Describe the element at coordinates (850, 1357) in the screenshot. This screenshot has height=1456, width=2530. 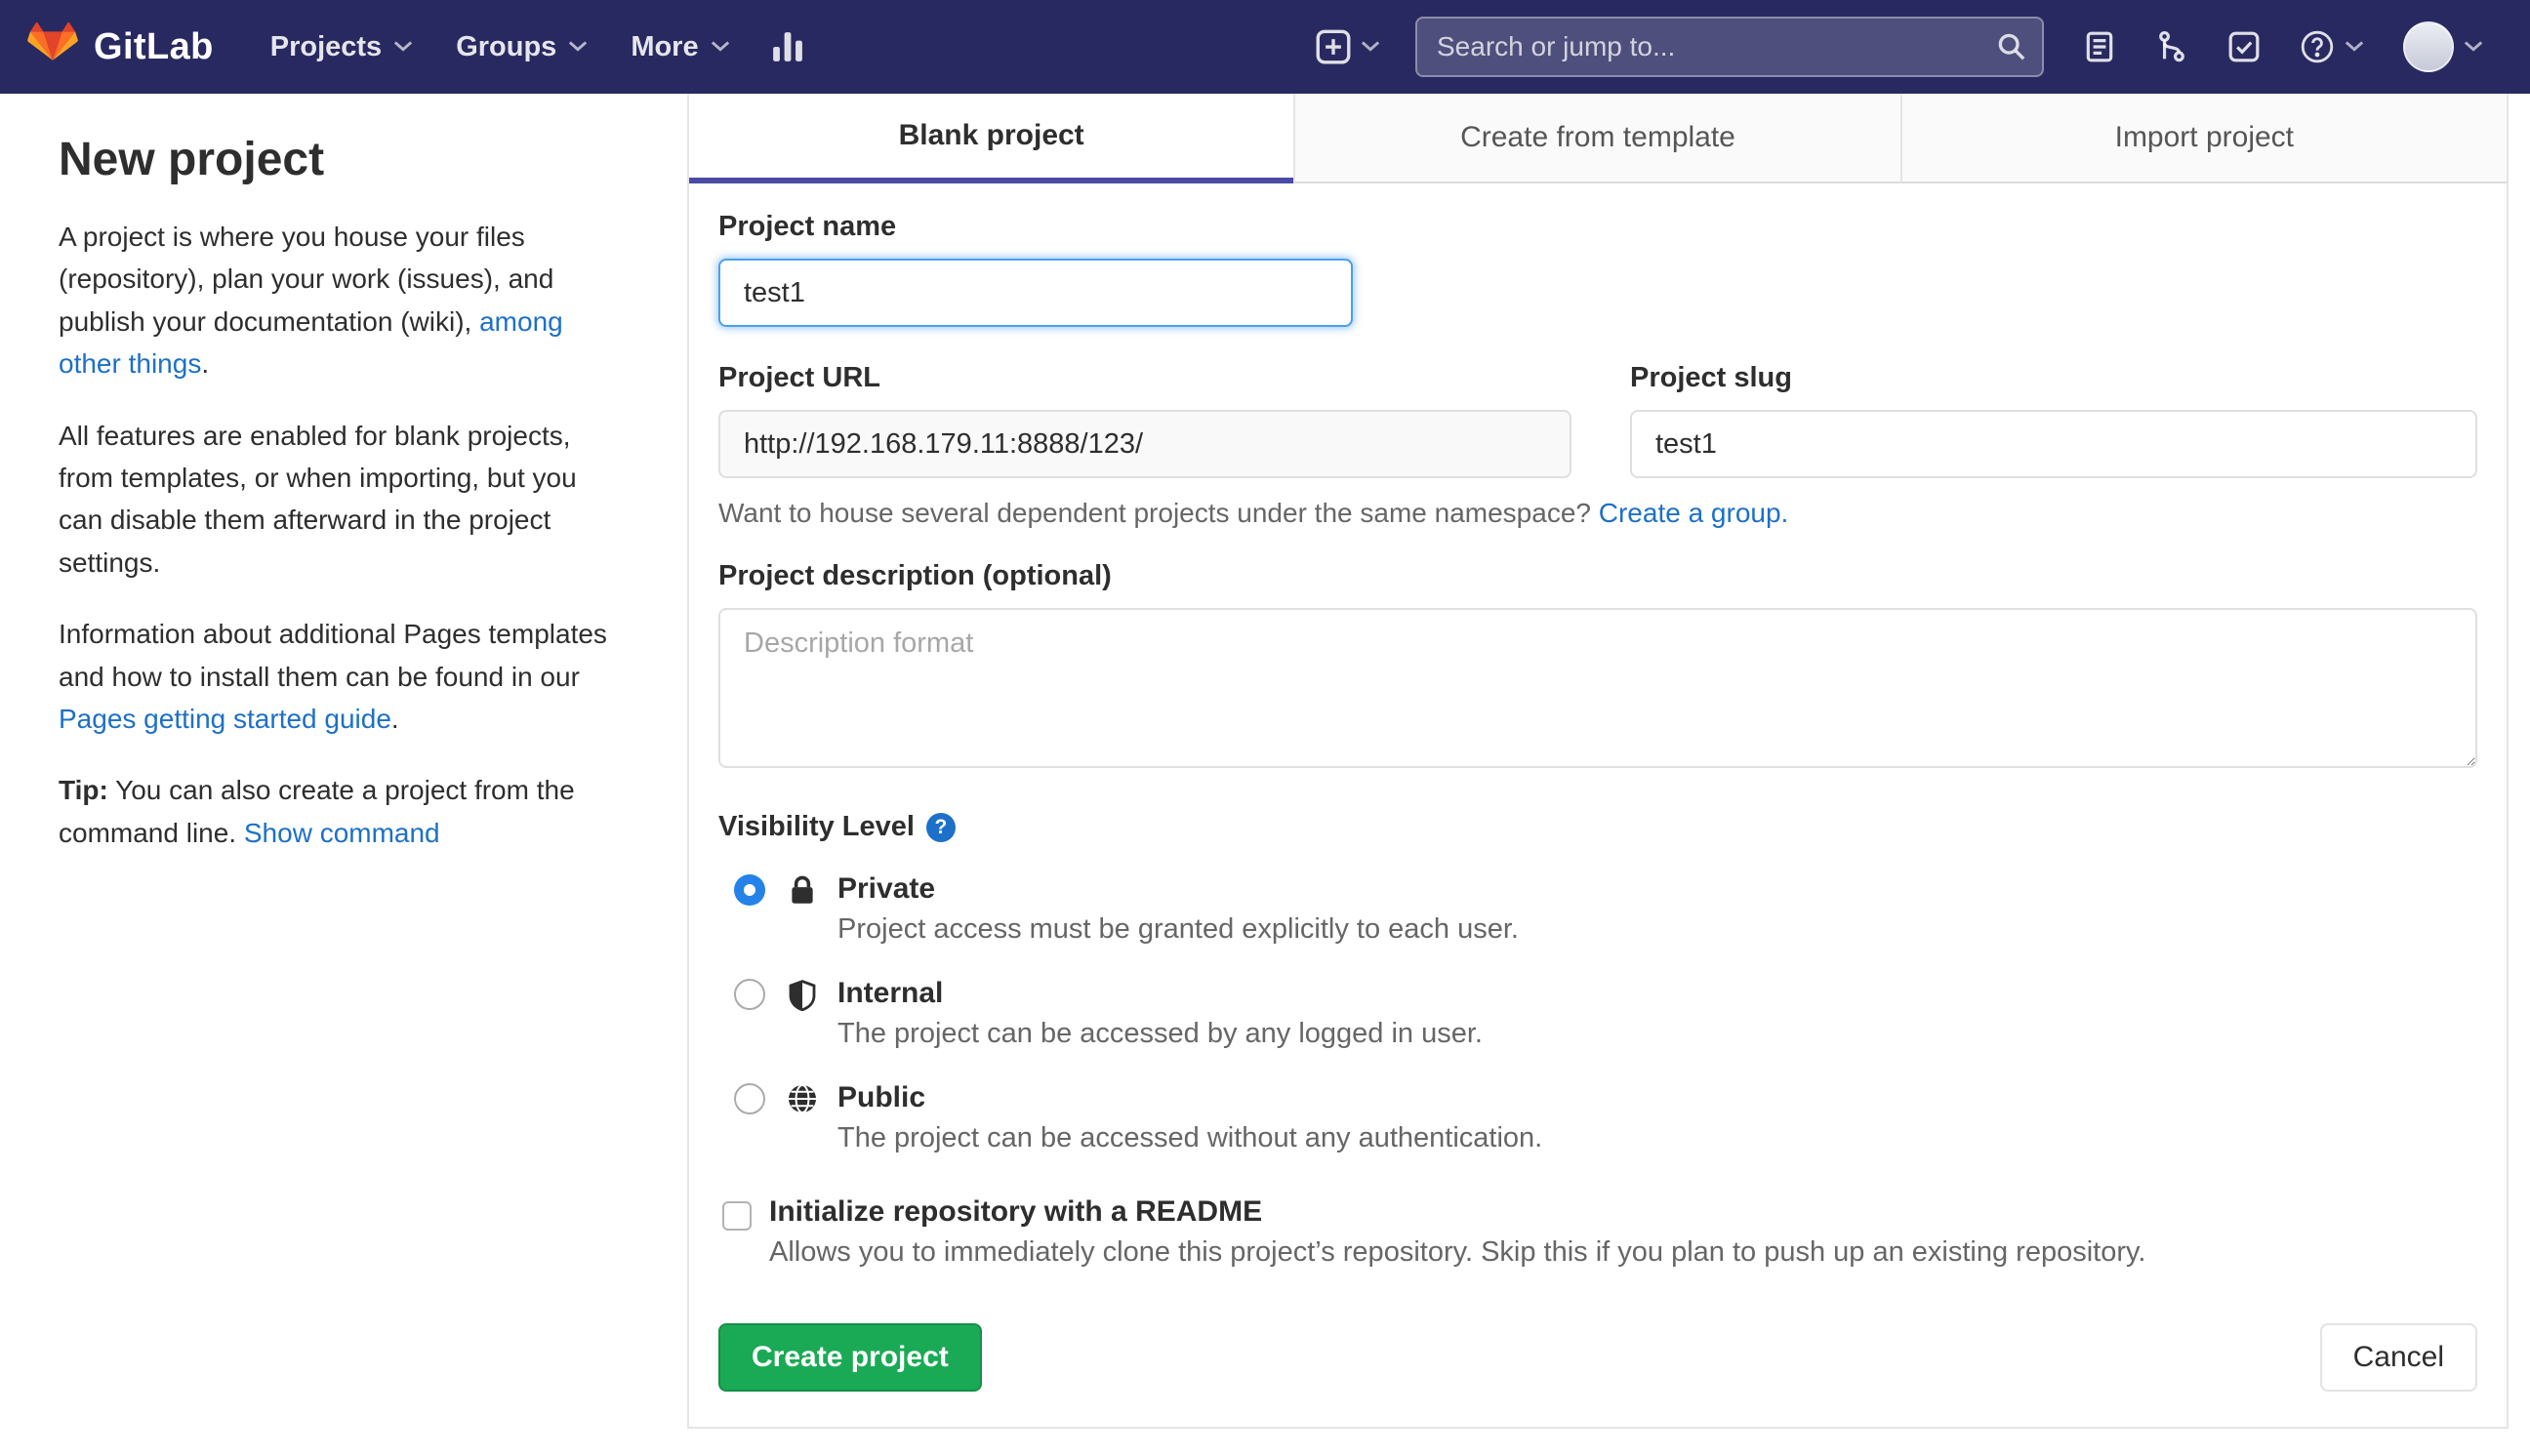
I see `create-project-button: Create project` at that location.